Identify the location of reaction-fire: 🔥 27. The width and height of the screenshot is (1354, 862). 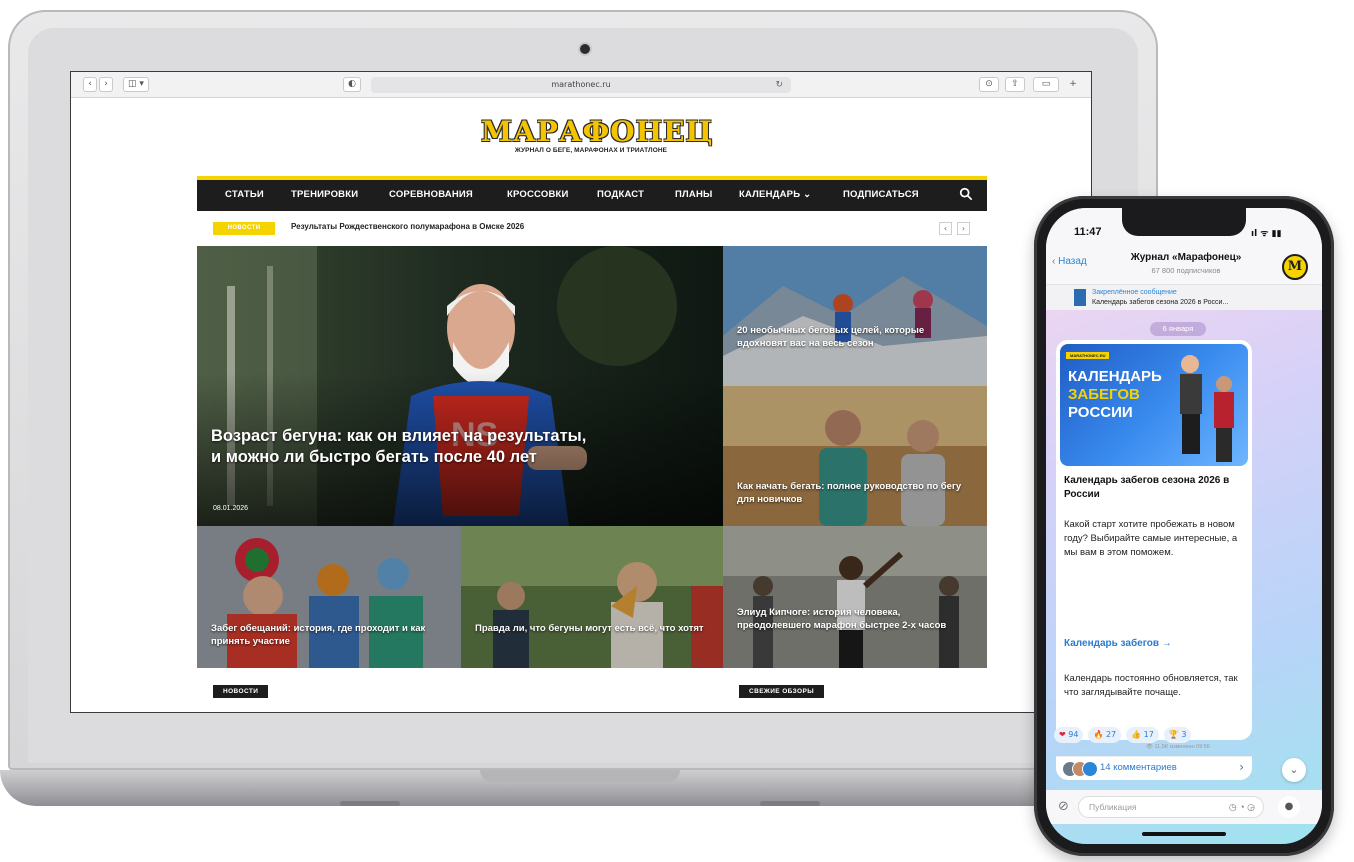
(1105, 735).